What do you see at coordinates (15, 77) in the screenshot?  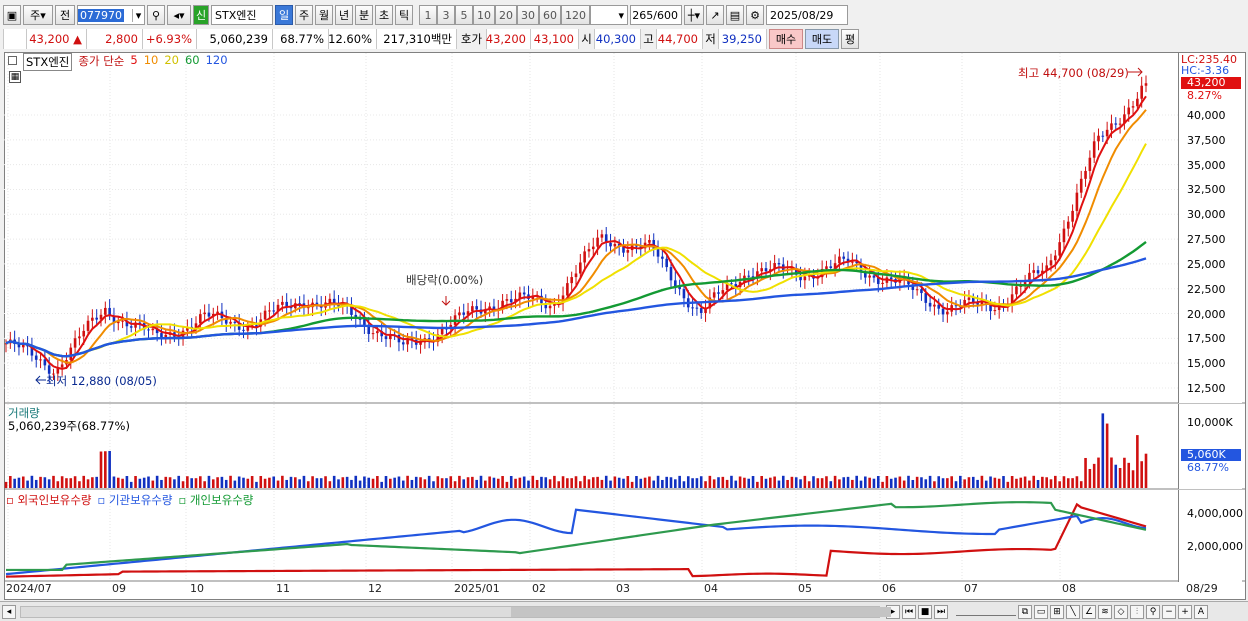 I see `data-table-icon: ▦` at bounding box center [15, 77].